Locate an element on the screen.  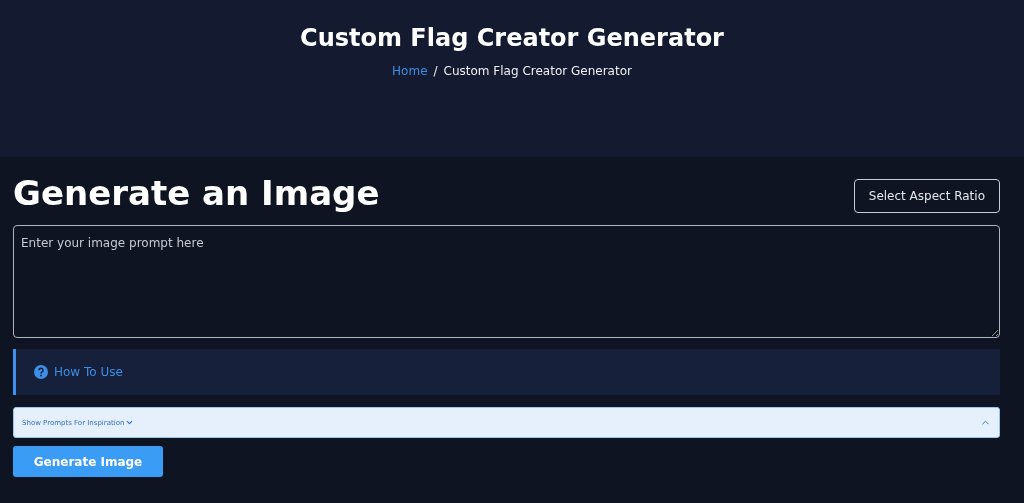
aspect-ratio-button: Select Aspect Ratio is located at coordinates (926, 195).